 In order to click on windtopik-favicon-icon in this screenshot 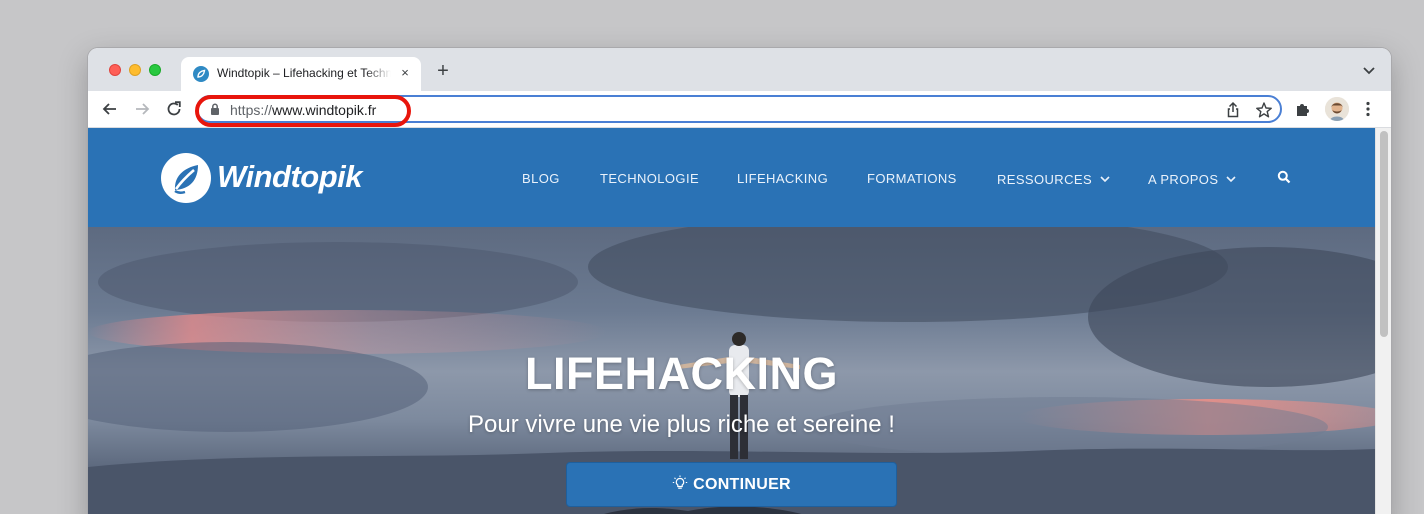, I will do `click(201, 74)`.